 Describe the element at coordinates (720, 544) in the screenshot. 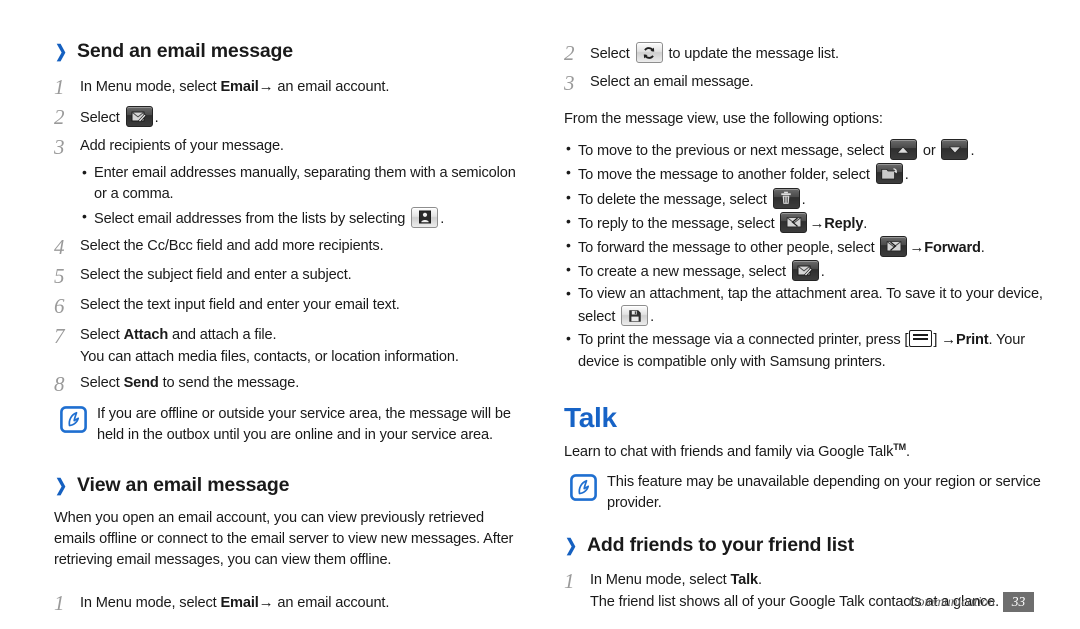

I see `section-heading-text: Add friends to your friend list` at that location.